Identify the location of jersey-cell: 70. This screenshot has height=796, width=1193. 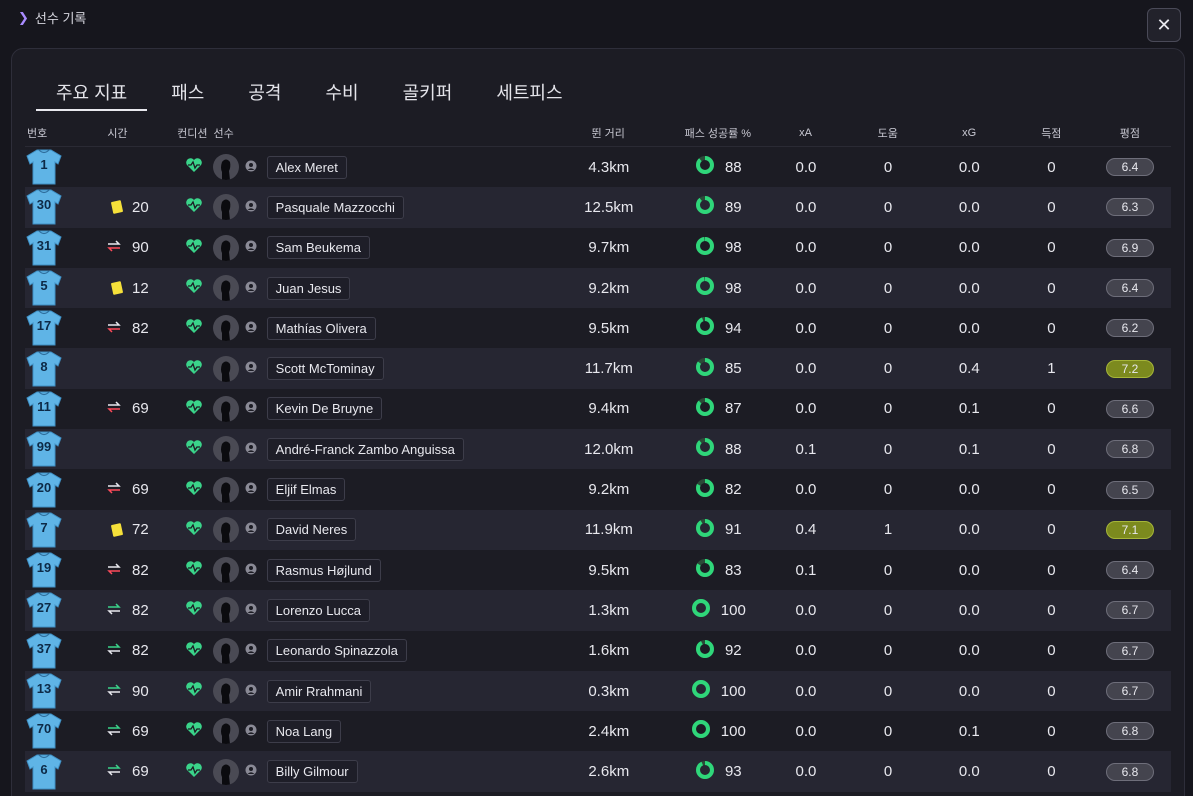
(44, 731).